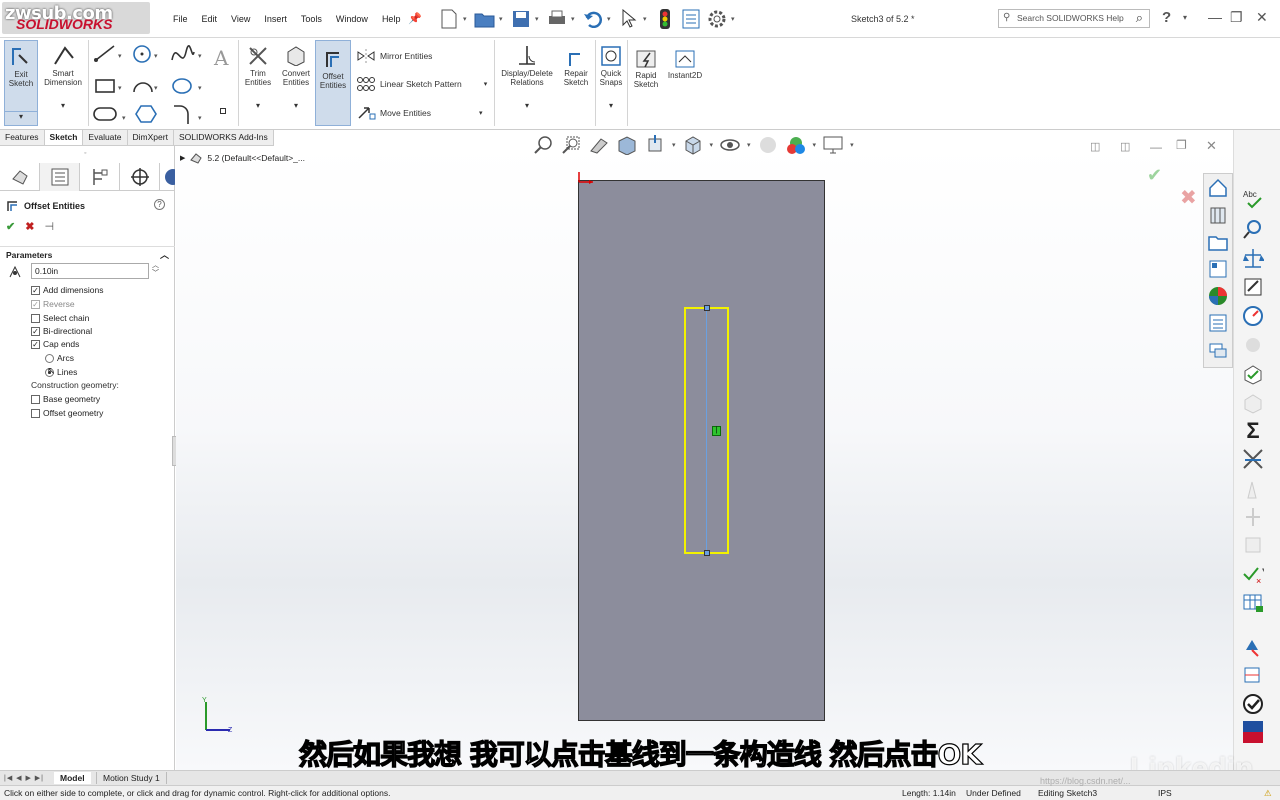  I want to click on search-magnifier-icon: ⌕, so click(1139, 18).